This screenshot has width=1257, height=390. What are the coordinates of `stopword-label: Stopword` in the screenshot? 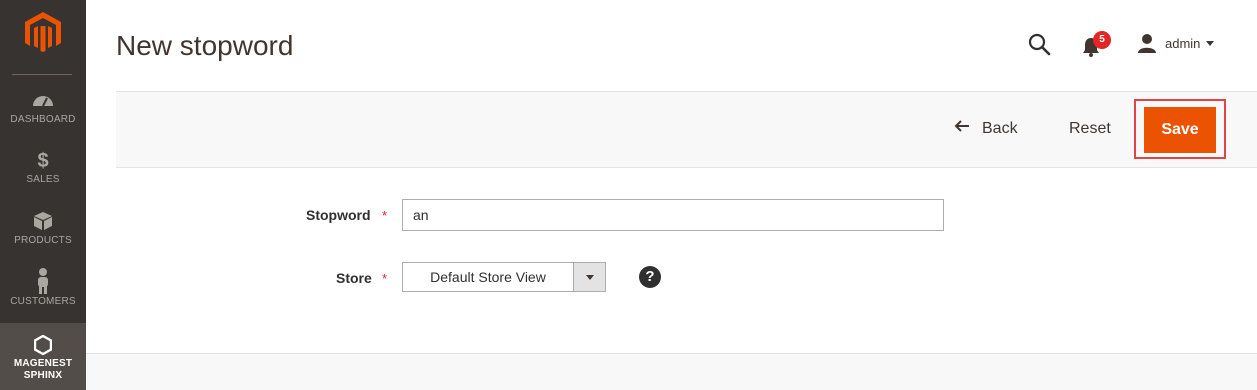 It's located at (338, 215).